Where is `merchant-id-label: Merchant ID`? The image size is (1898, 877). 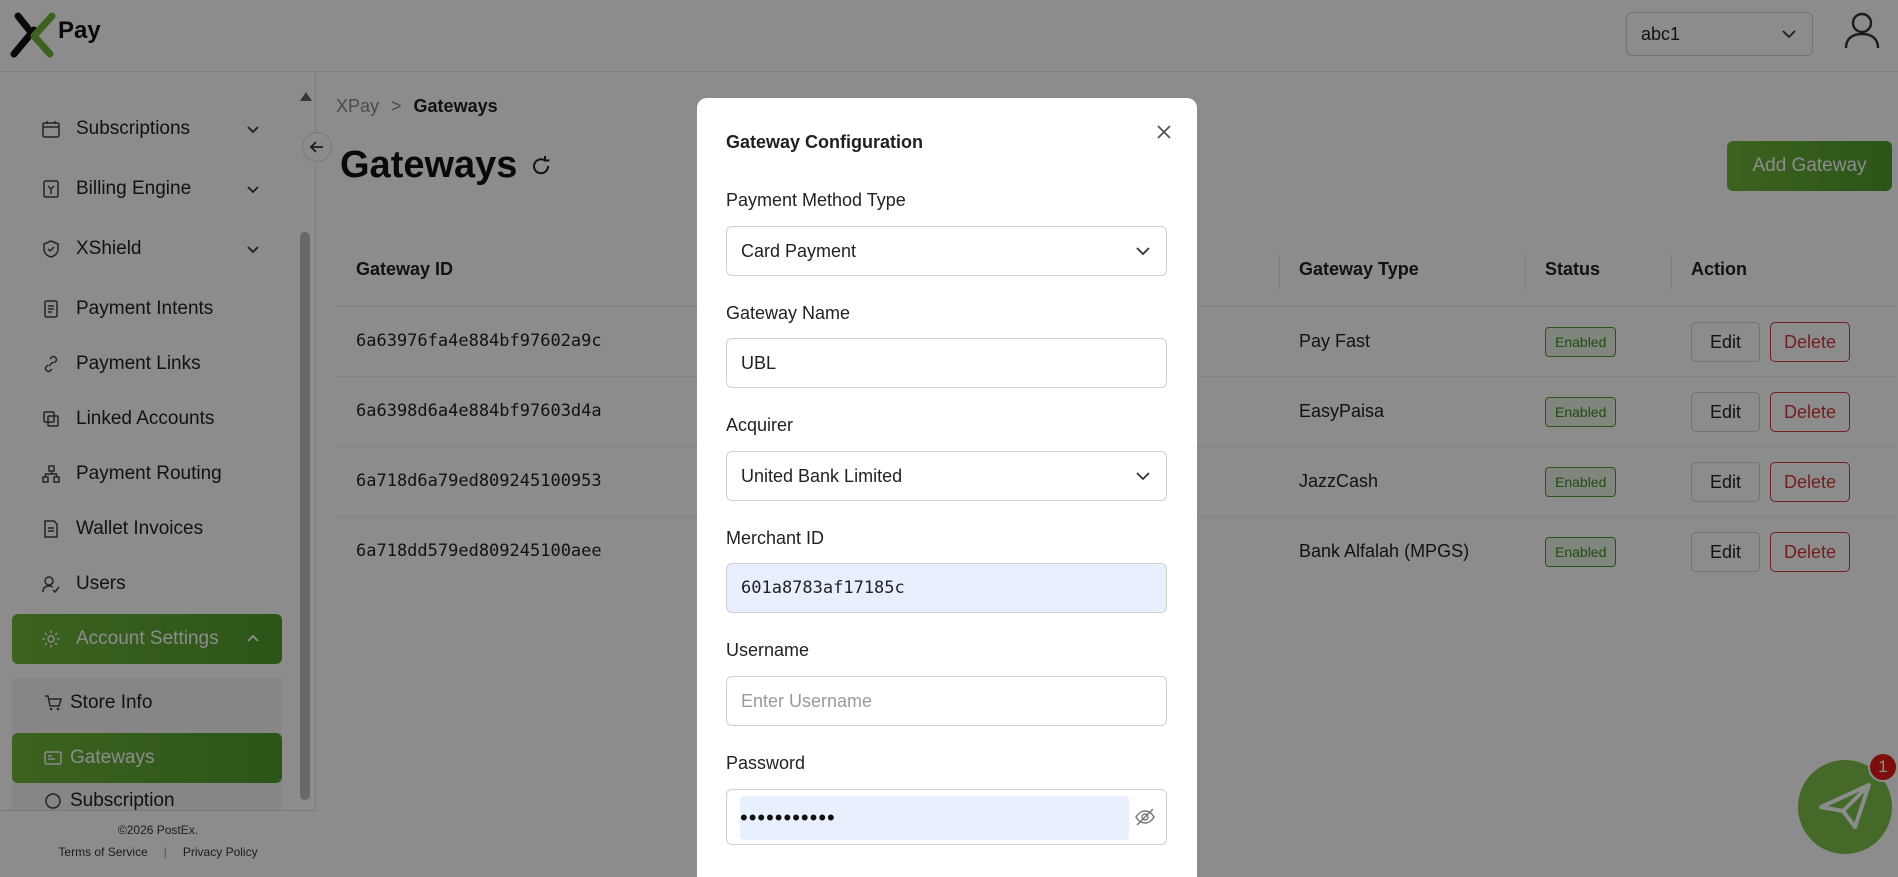 merchant-id-label: Merchant ID is located at coordinates (775, 538).